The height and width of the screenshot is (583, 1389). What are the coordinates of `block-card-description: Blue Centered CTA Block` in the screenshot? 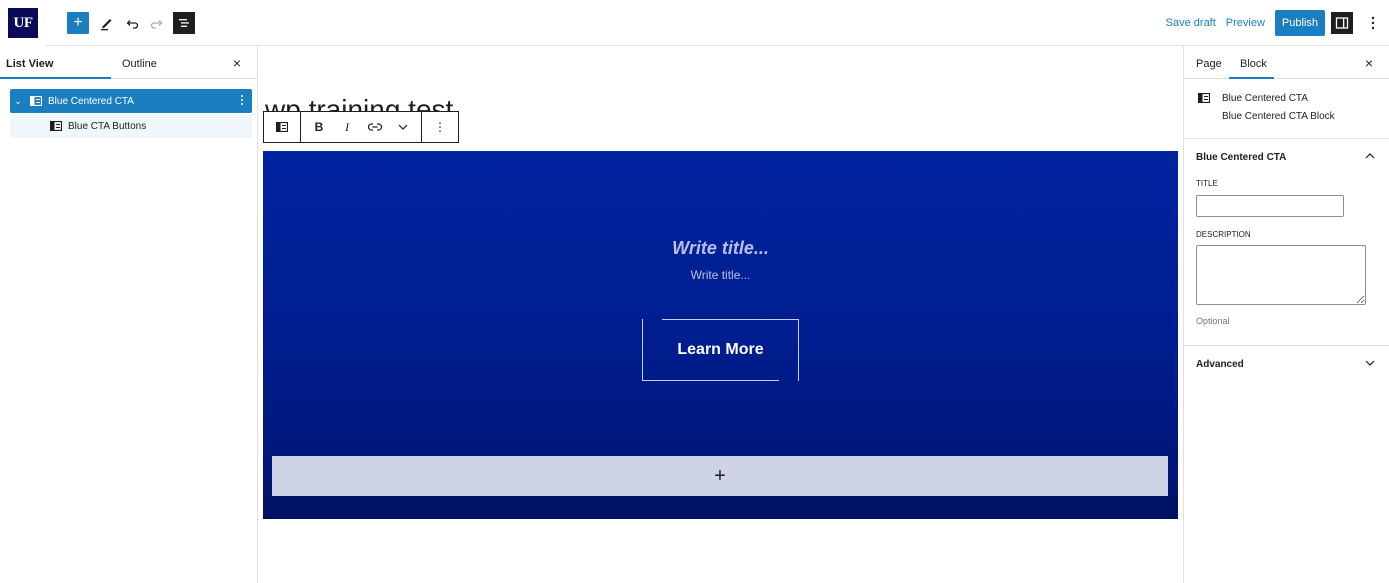 It's located at (1278, 116).